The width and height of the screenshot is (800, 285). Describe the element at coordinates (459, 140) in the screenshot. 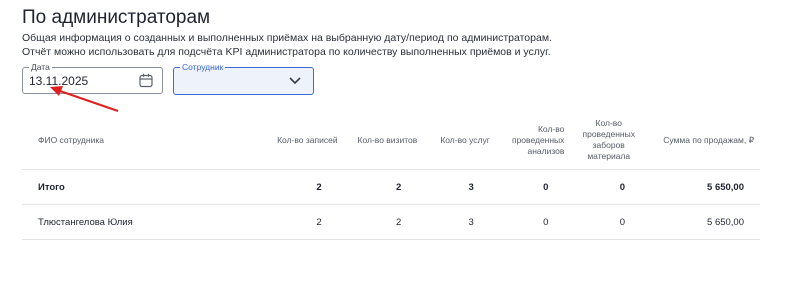

I see `column-header: Кол-во услуг` at that location.